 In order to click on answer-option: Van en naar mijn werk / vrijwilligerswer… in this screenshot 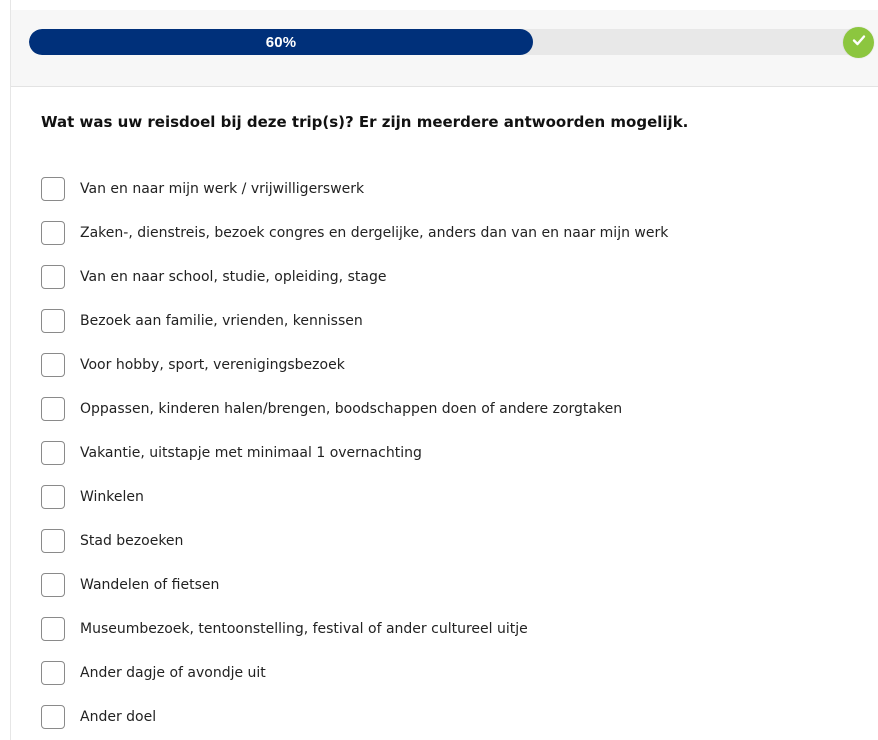, I will do `click(431, 189)`.